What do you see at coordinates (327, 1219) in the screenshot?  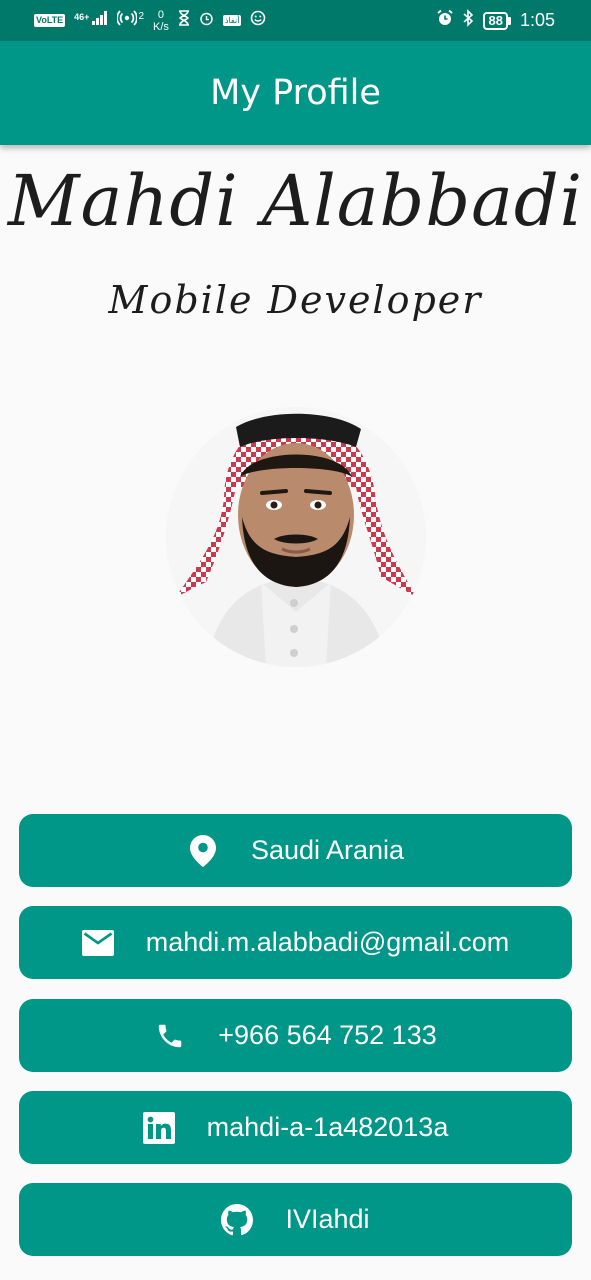 I see `github-text: IVIahdi` at bounding box center [327, 1219].